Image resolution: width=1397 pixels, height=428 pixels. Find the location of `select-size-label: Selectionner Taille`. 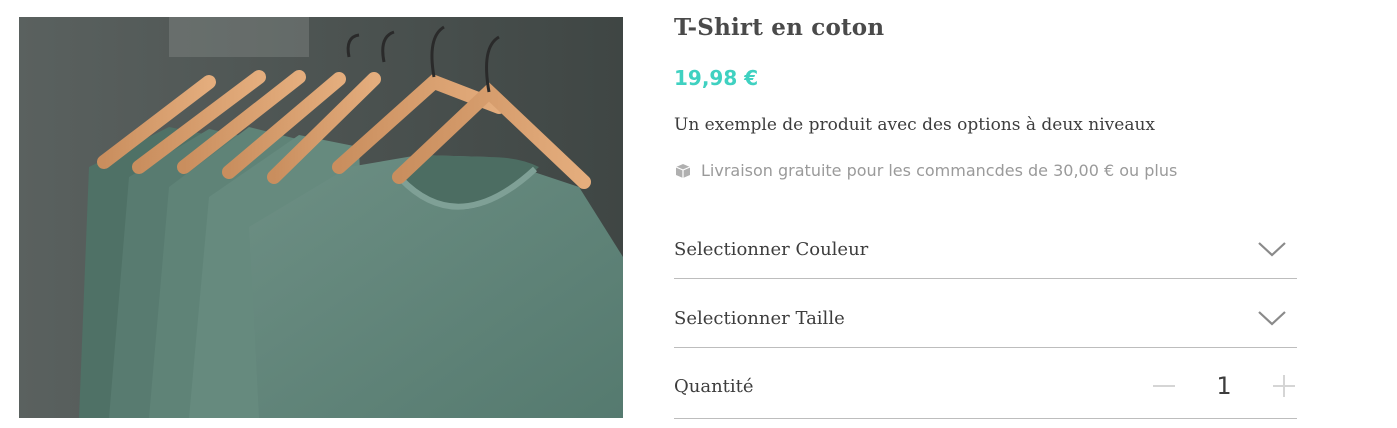

select-size-label: Selectionner Taille is located at coordinates (759, 318).